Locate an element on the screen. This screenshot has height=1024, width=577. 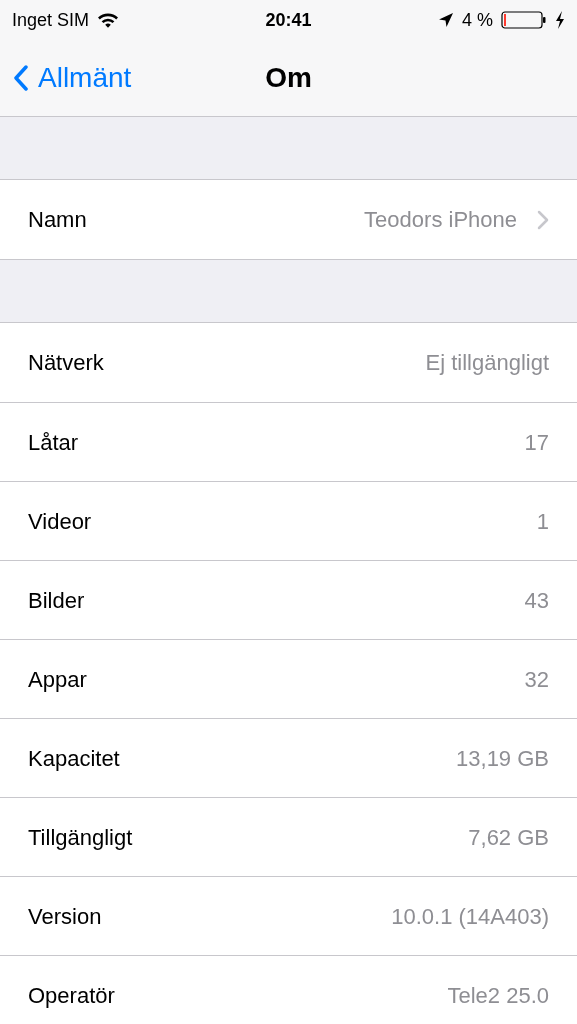
row-value: 43 is located at coordinates (536, 600).